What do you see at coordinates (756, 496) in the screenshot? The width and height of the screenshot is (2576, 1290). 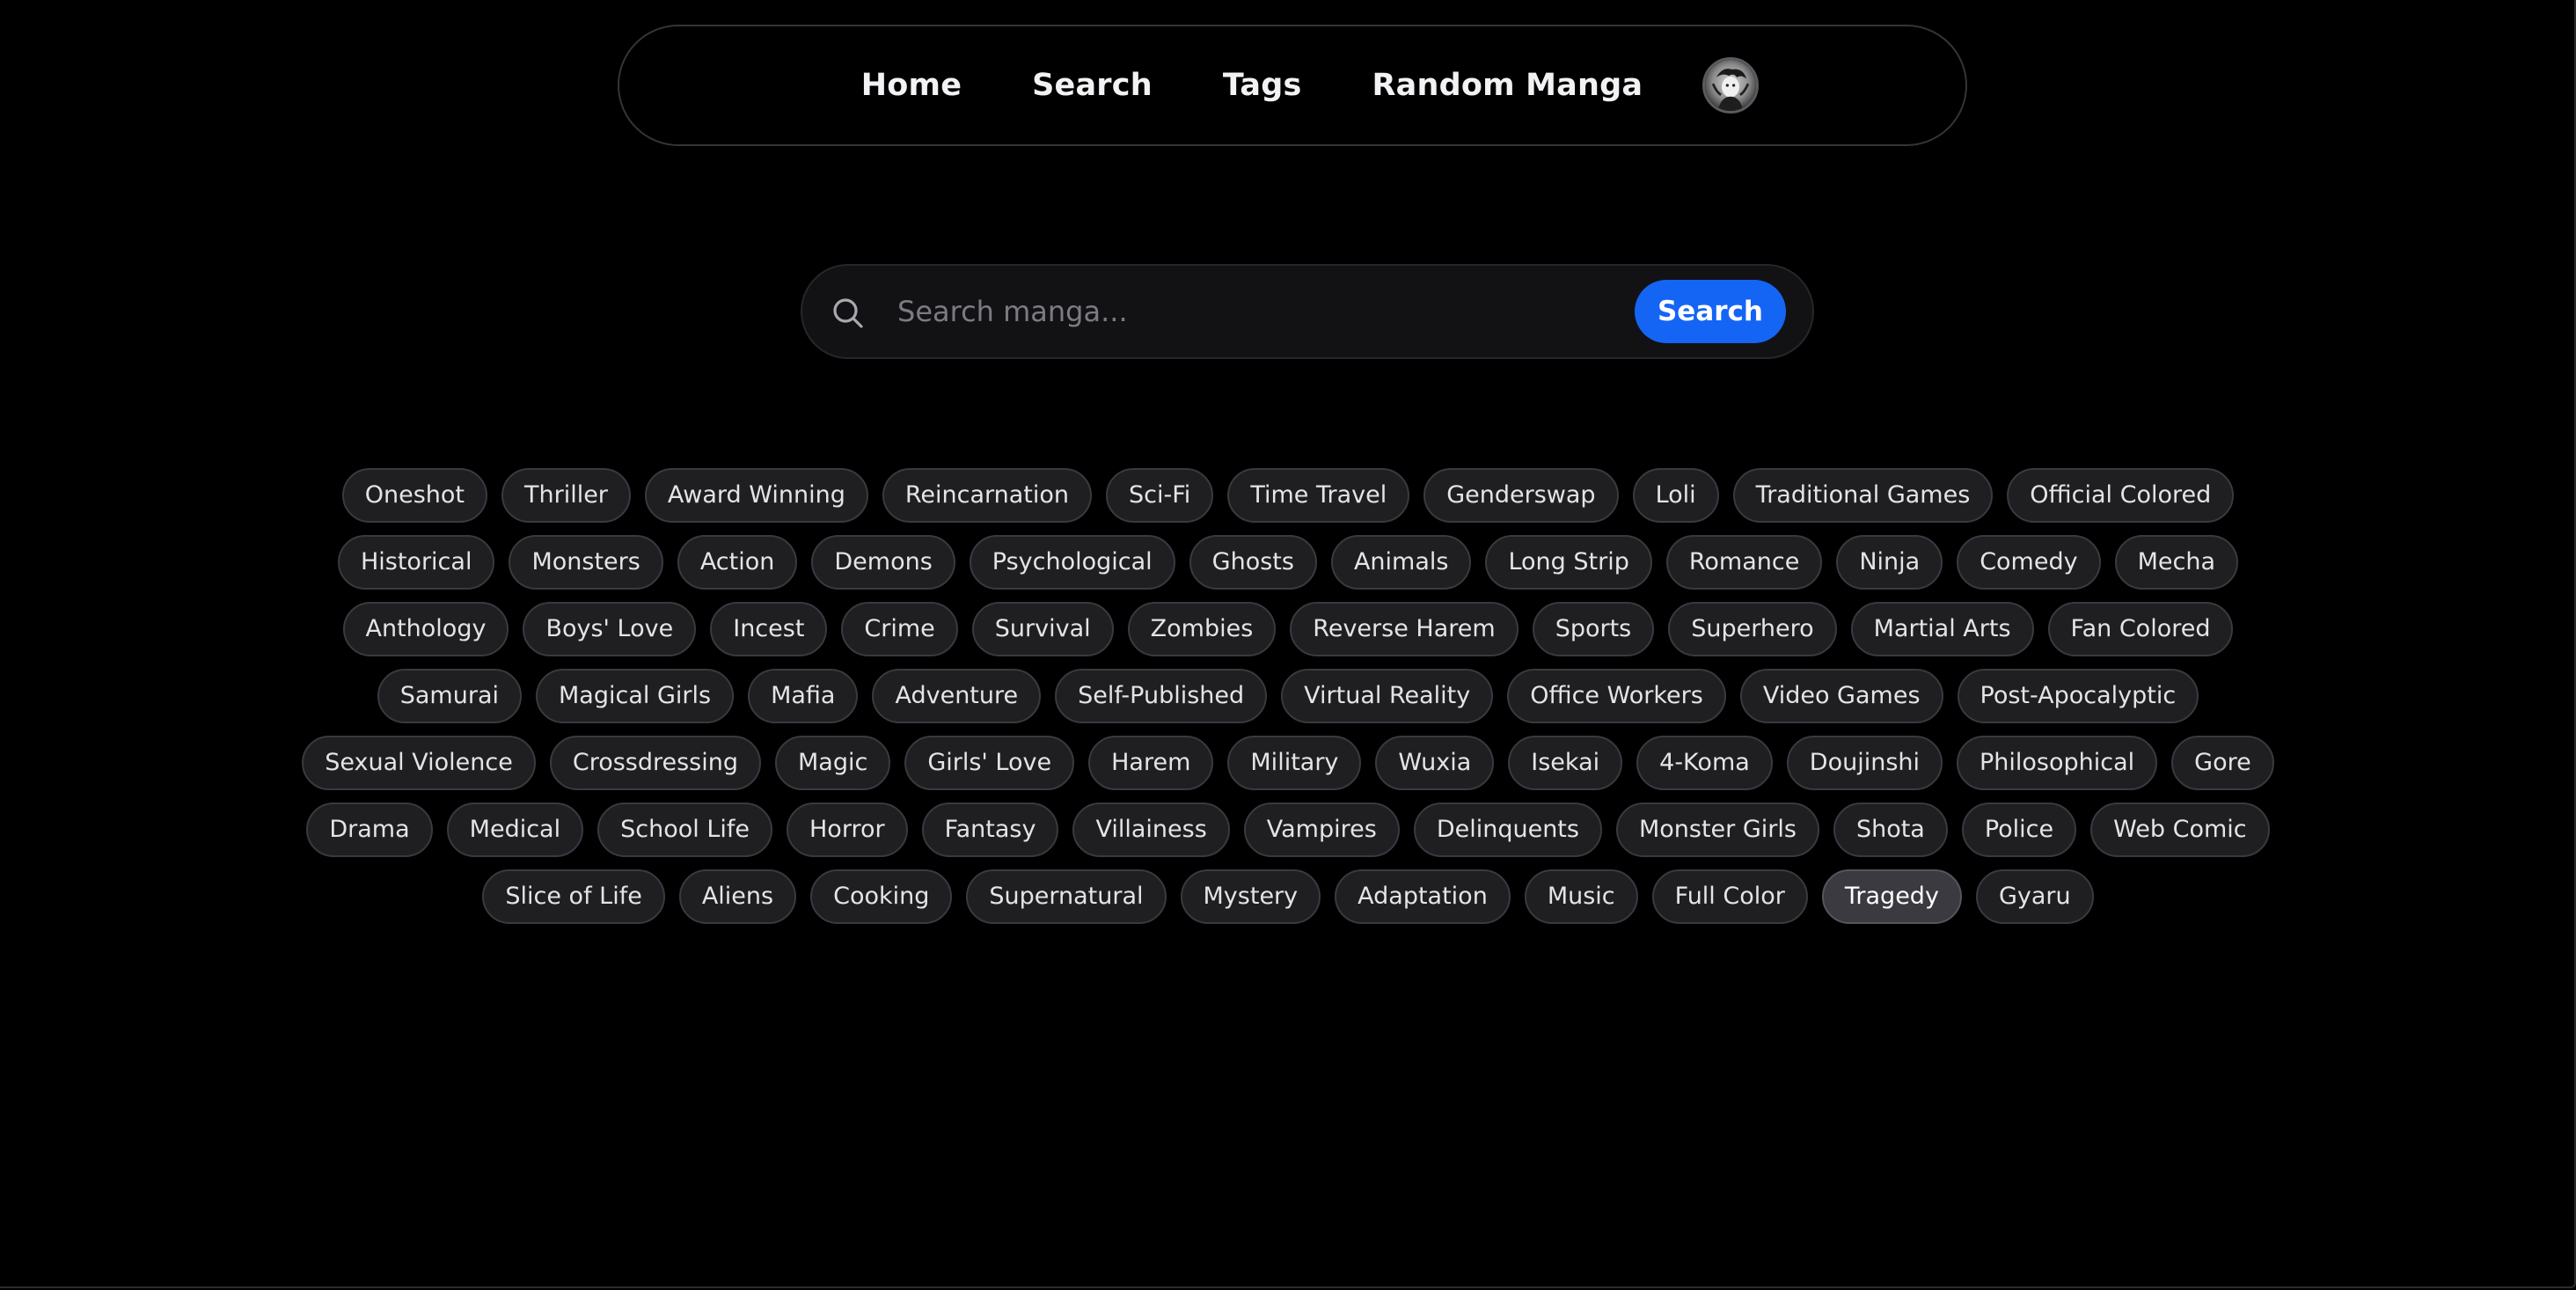 I see `tag-award-winning: Award Winning` at bounding box center [756, 496].